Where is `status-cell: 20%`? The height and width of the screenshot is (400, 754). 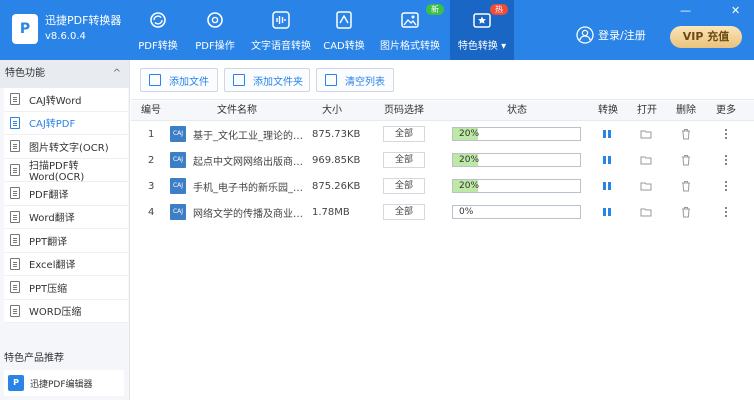
status-cell: 20% is located at coordinates (516, 186).